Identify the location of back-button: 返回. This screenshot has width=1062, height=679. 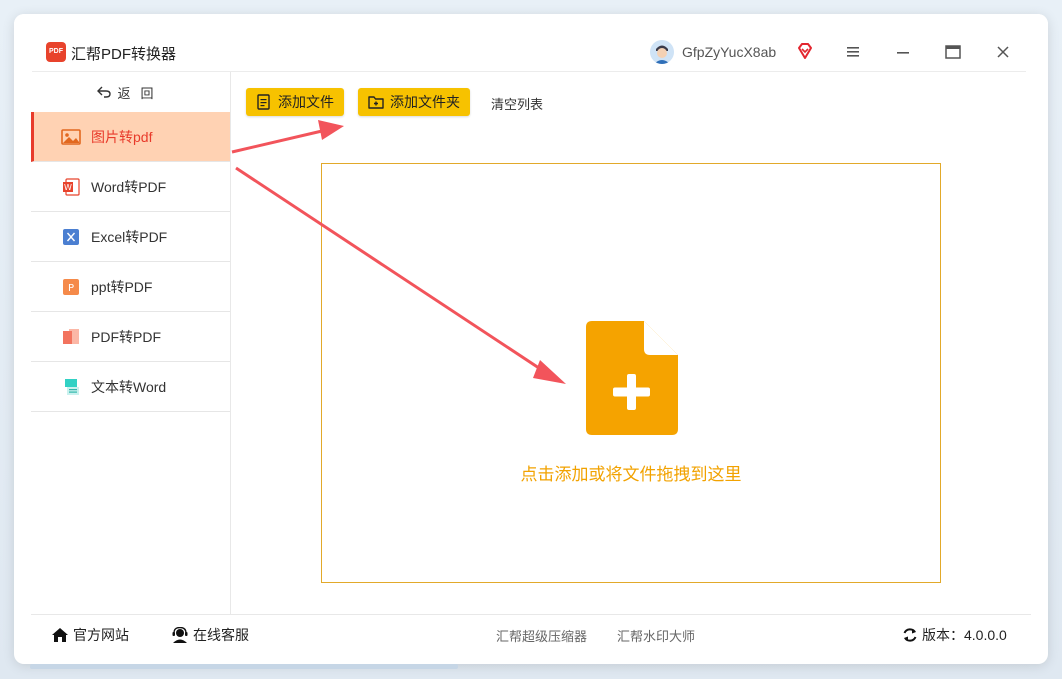
(130, 92).